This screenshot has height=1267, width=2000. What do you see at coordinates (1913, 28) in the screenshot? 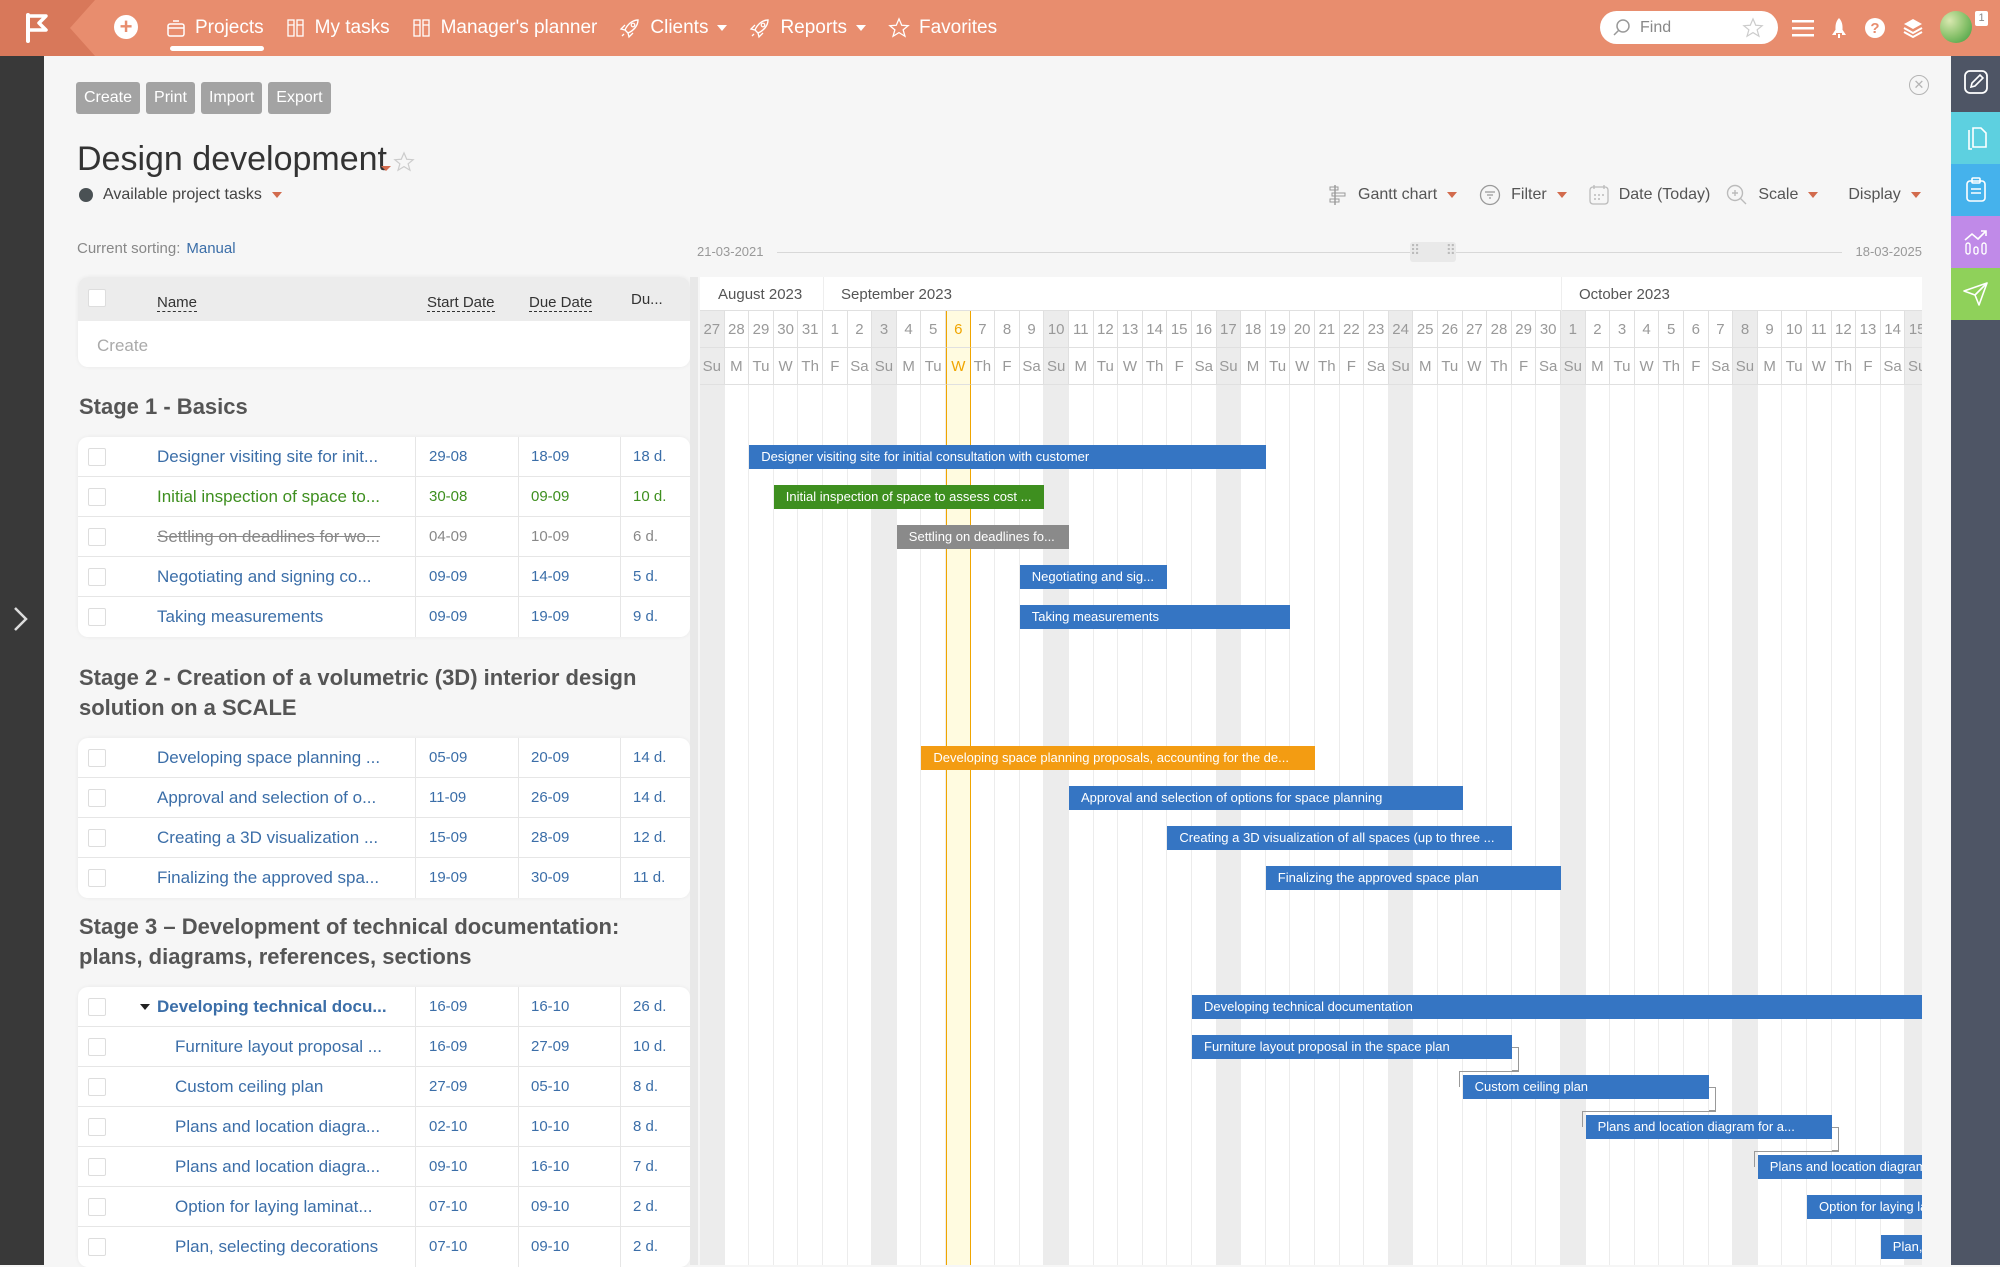
I see `layers-icon` at bounding box center [1913, 28].